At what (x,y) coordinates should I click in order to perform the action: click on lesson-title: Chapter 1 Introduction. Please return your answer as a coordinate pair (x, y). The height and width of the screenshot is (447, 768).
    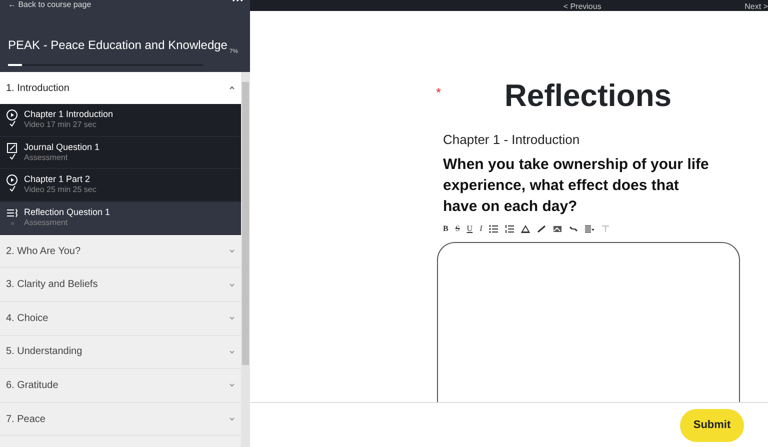
    Looking at the image, I should click on (69, 114).